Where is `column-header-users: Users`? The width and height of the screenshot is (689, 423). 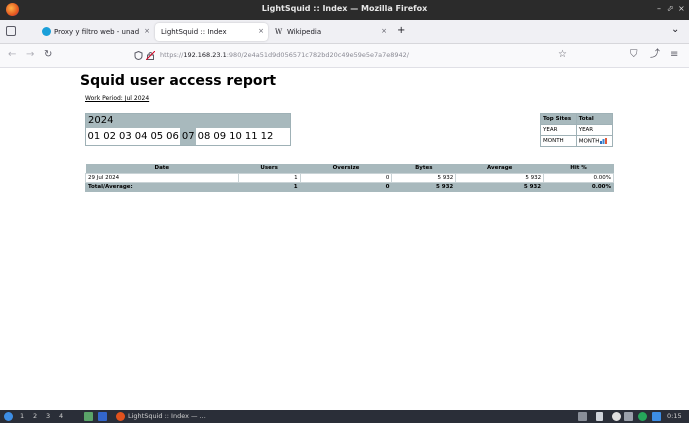
column-header-users: Users is located at coordinates (269, 168).